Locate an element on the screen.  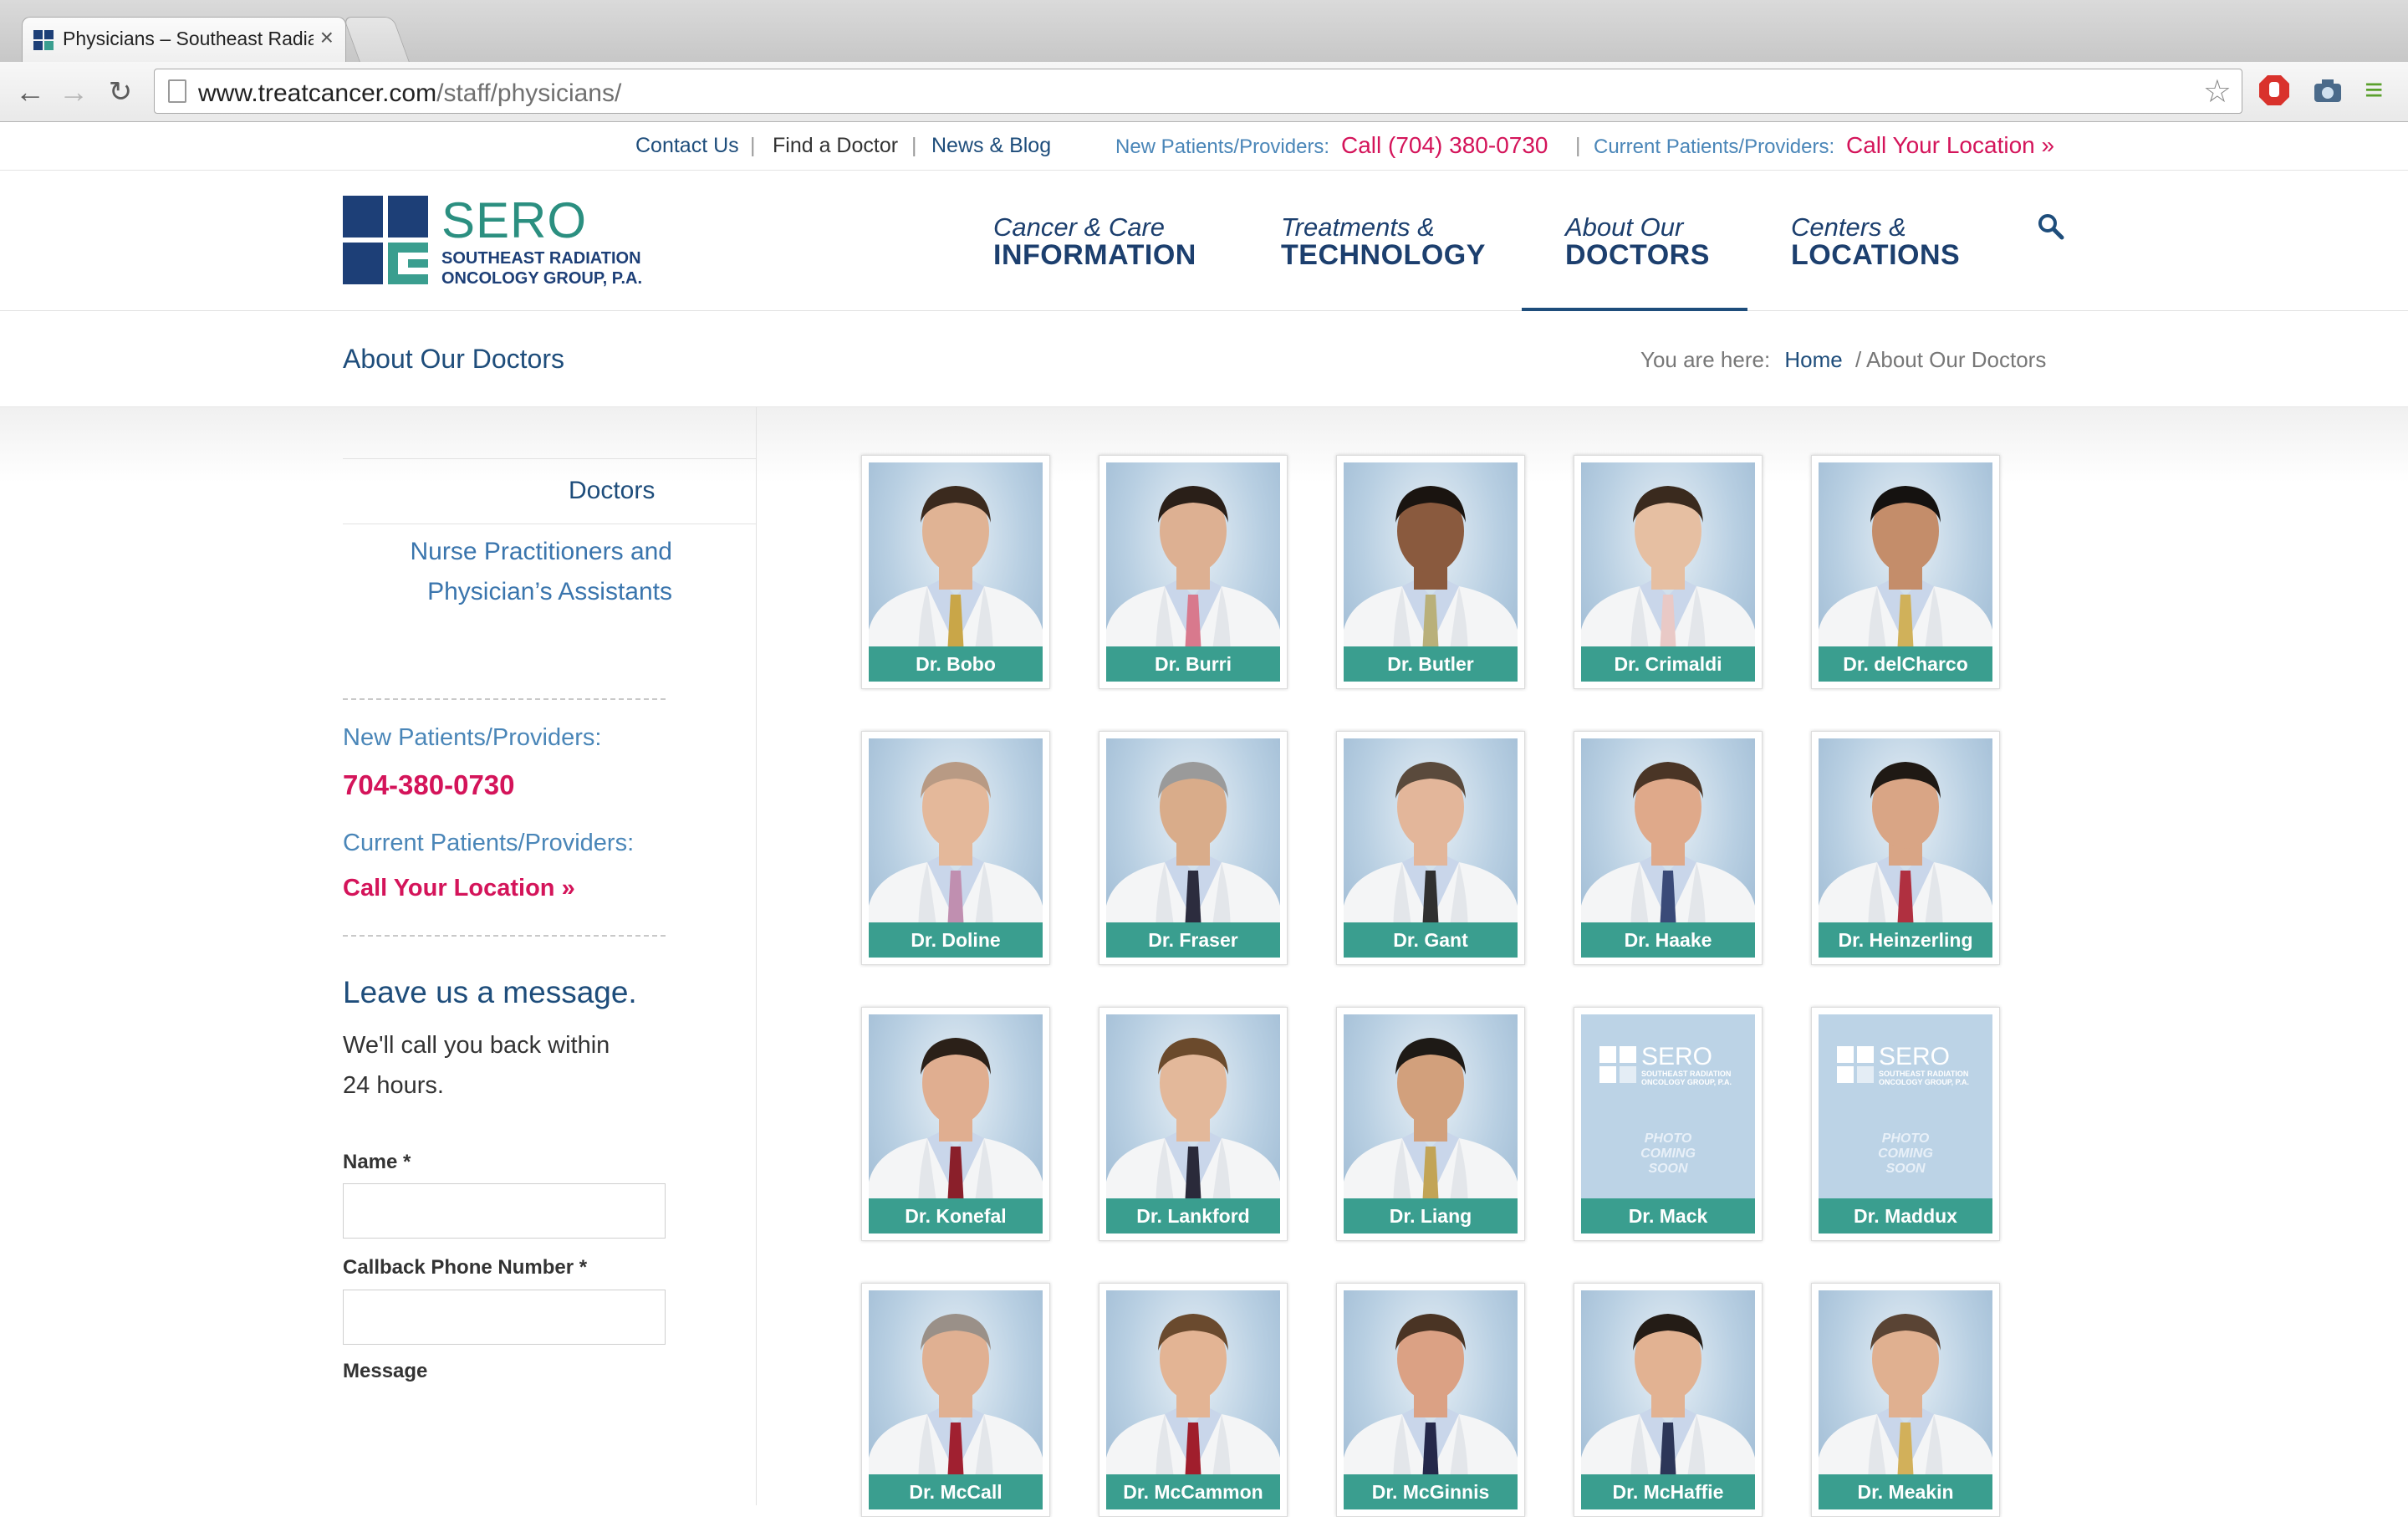
current-patients-label: Current Patients/Providers: is located at coordinates (489, 843).